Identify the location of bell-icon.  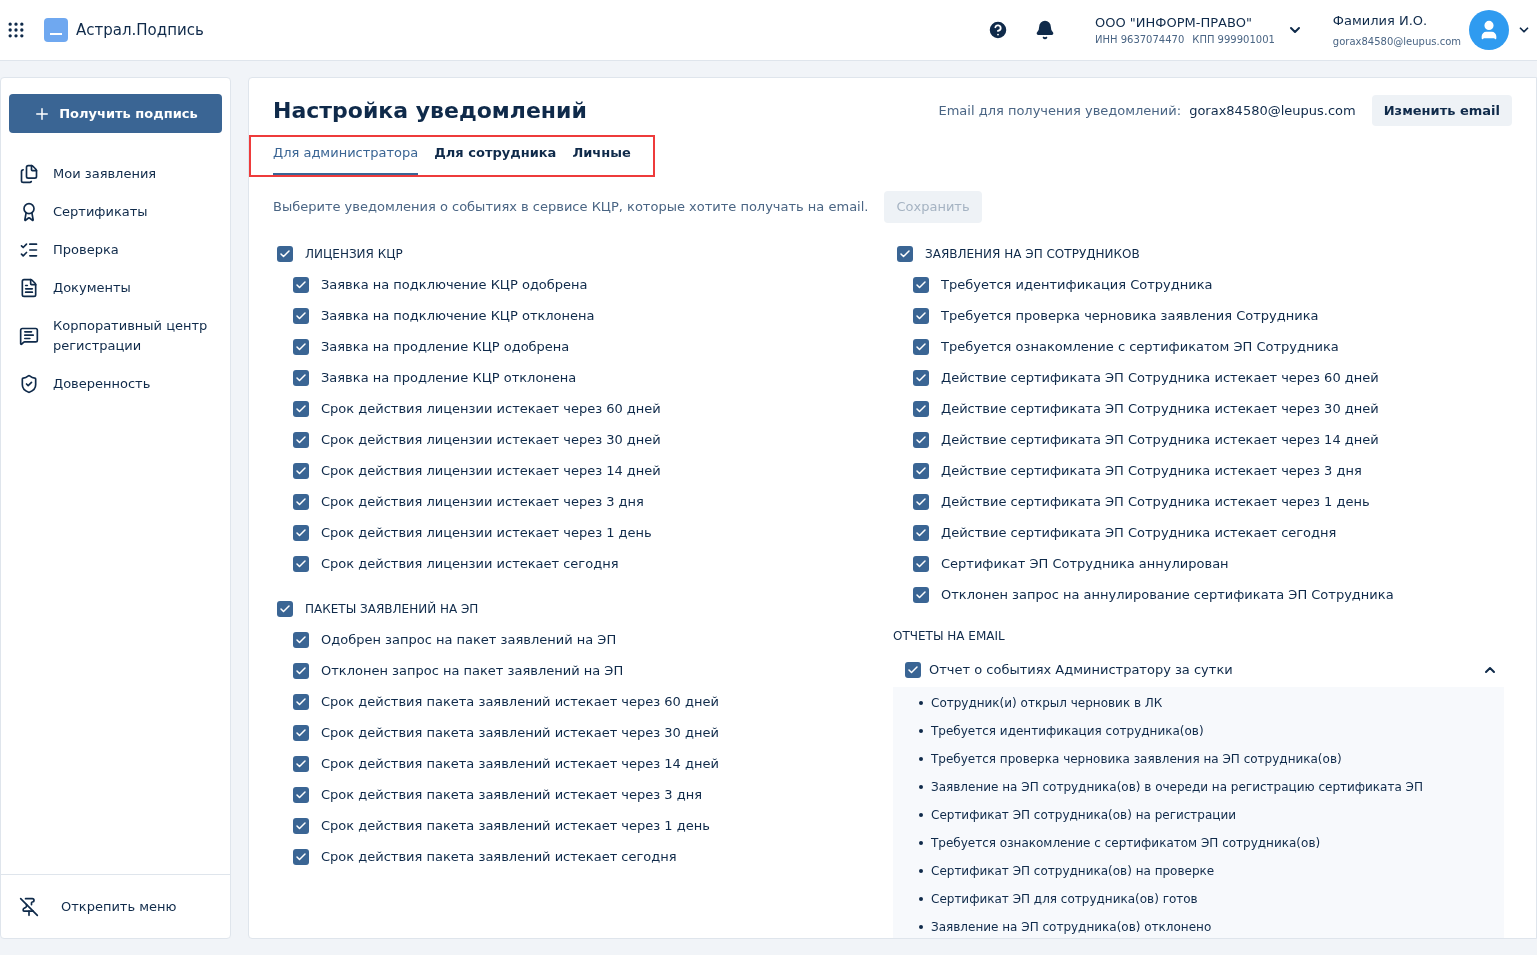
(1044, 30).